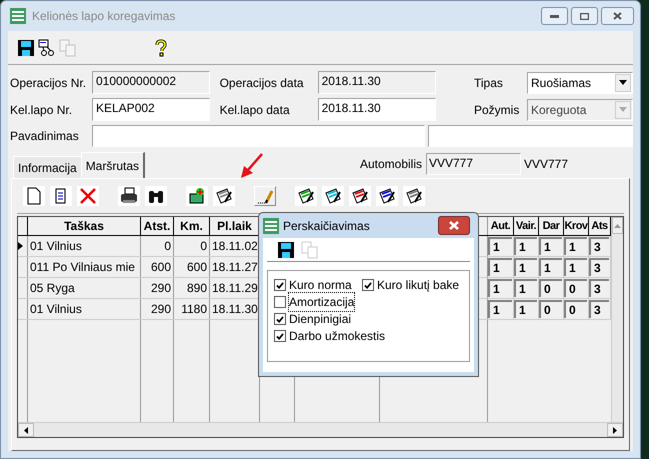  I want to click on row-pointer-icon, so click(20, 246).